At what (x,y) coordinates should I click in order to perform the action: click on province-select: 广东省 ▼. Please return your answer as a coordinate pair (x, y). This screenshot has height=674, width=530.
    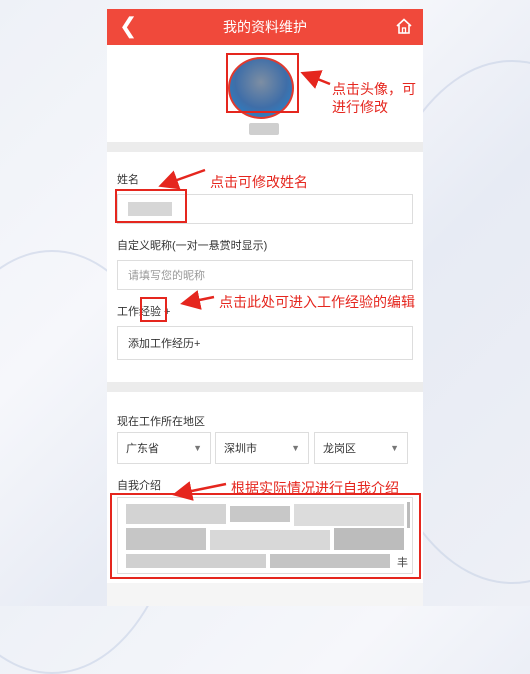
    Looking at the image, I should click on (164, 448).